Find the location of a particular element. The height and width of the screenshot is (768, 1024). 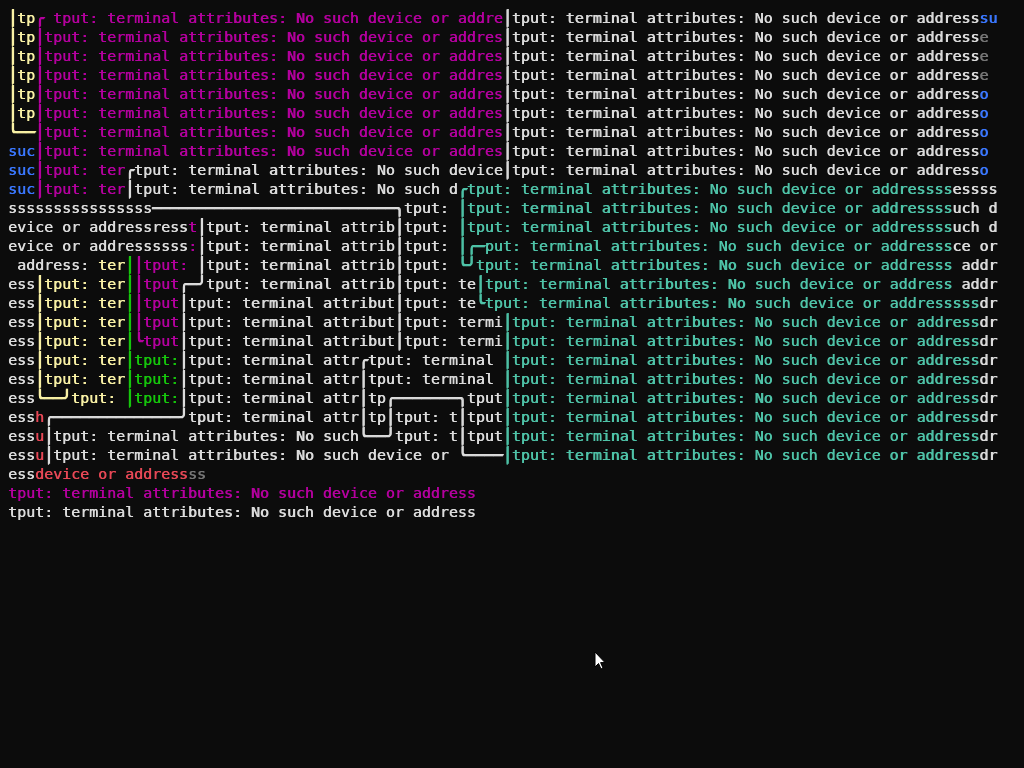

terminal-text: : is located at coordinates (192, 246).